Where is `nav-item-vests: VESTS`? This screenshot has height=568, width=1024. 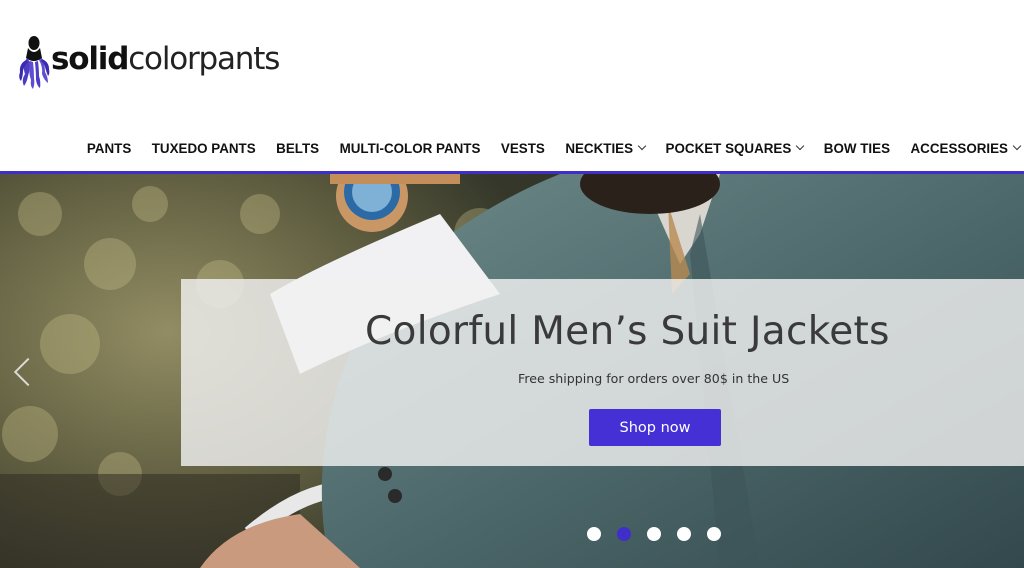
nav-item-vests: VESTS is located at coordinates (523, 148).